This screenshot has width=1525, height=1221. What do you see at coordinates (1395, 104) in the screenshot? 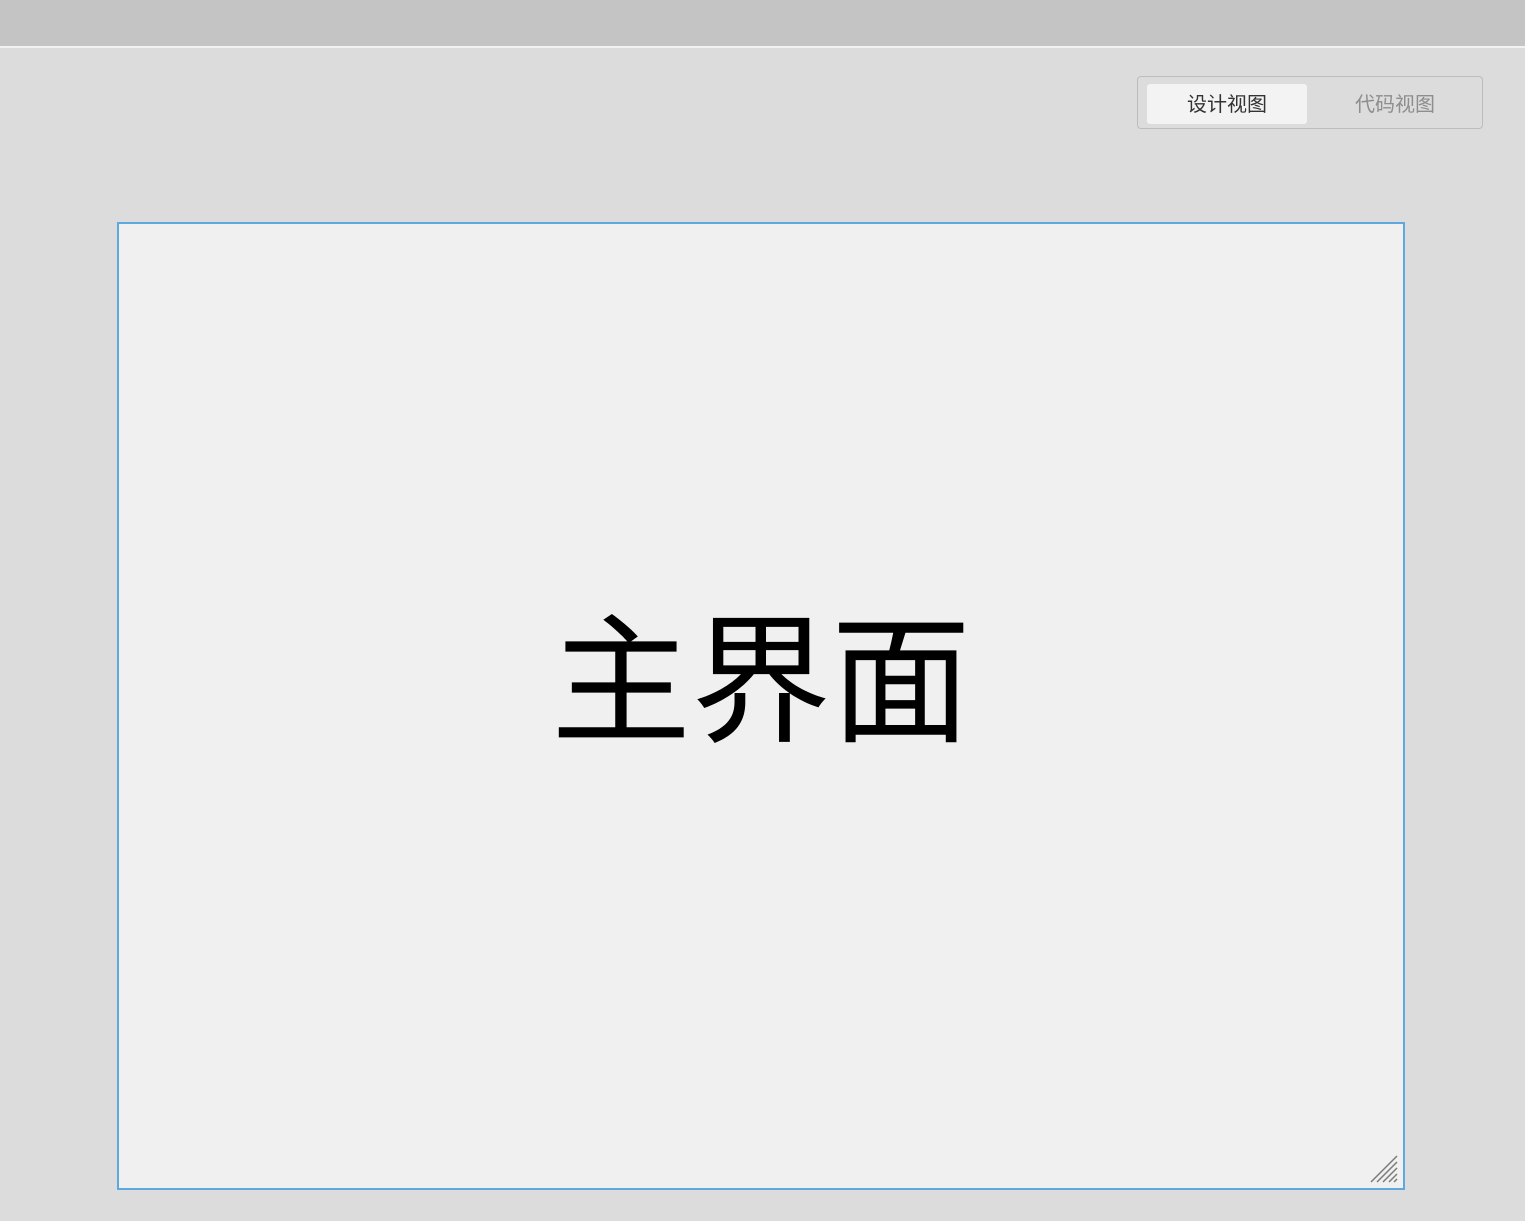
I see `code-view-button: 代码视图` at bounding box center [1395, 104].